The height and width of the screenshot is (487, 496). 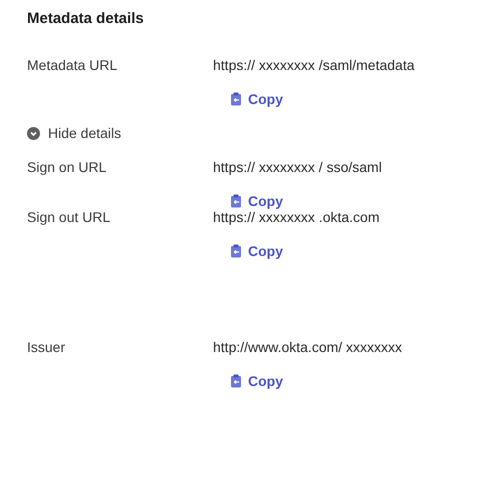 I want to click on field-label: Sign out URL, so click(x=69, y=217).